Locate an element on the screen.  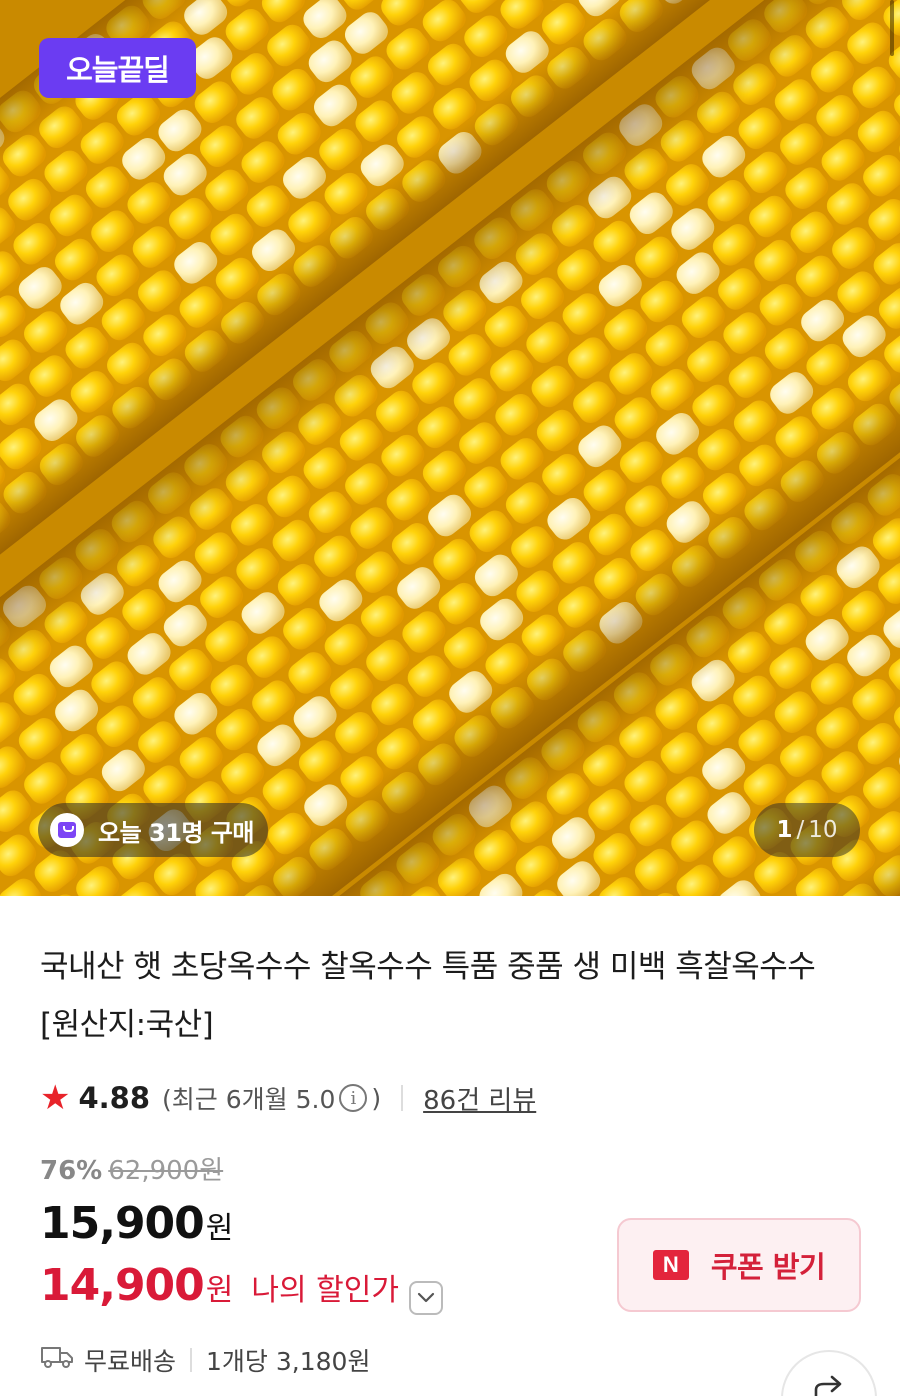
page-total: 10 is located at coordinates (823, 830).